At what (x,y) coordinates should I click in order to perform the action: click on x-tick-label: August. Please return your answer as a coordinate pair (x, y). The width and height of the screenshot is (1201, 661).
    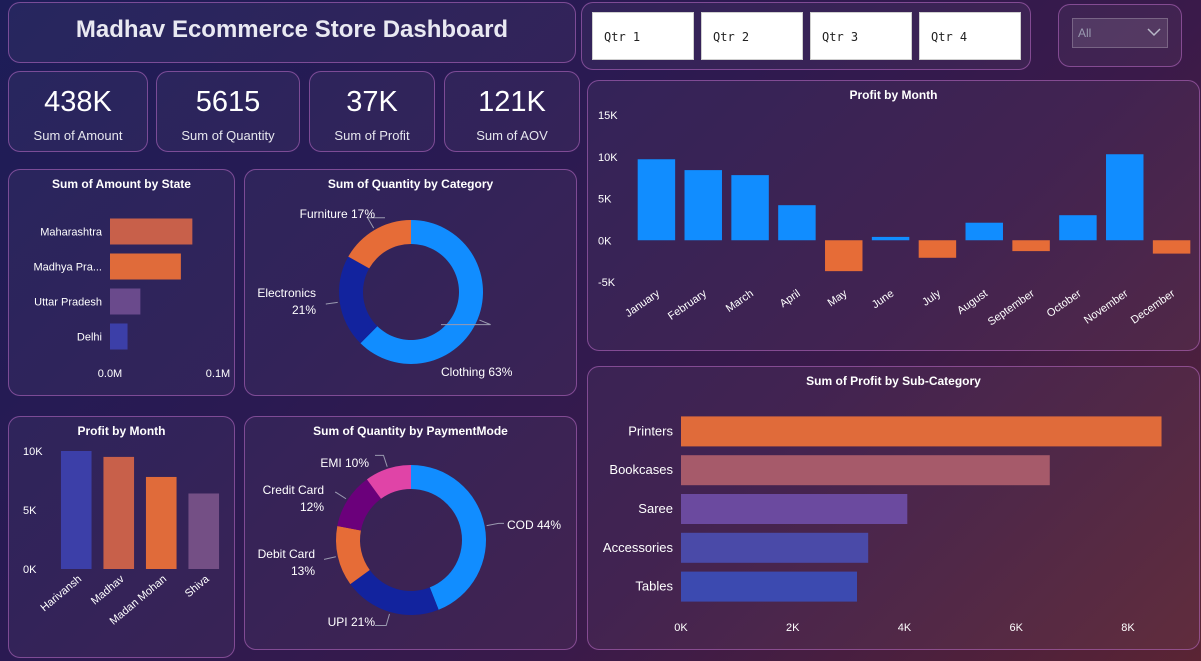
    Looking at the image, I should click on (972, 302).